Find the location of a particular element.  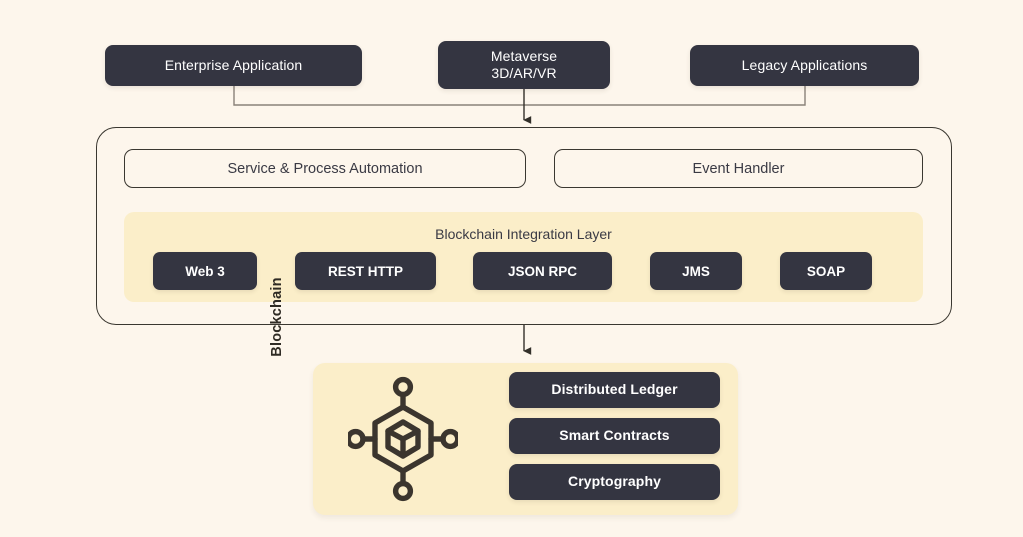

enterprise-application-box: Enterprise Application is located at coordinates (233, 65).